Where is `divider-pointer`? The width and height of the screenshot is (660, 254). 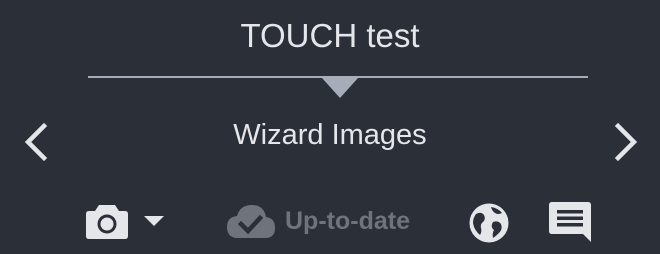 divider-pointer is located at coordinates (340, 88).